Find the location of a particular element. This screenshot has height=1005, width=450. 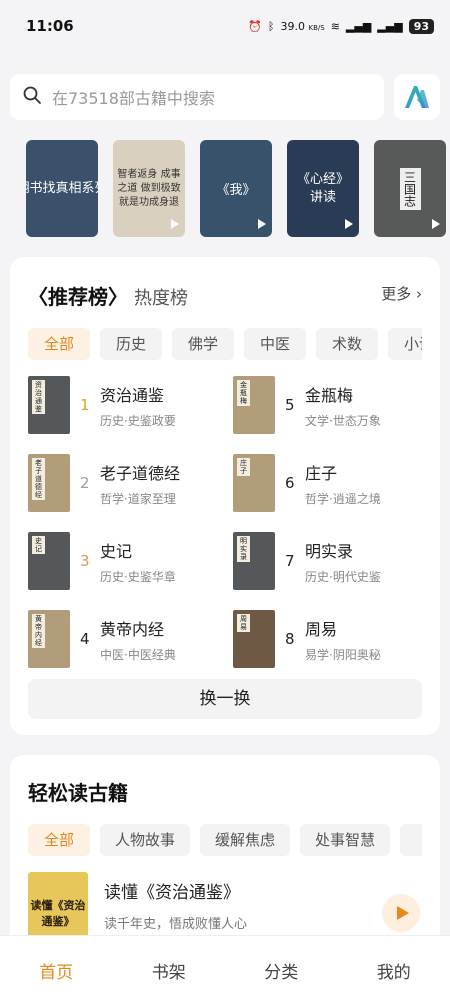

rank-item: 资治通鉴 1 资治通鉴历史·史鉴政要 is located at coordinates (130, 405).